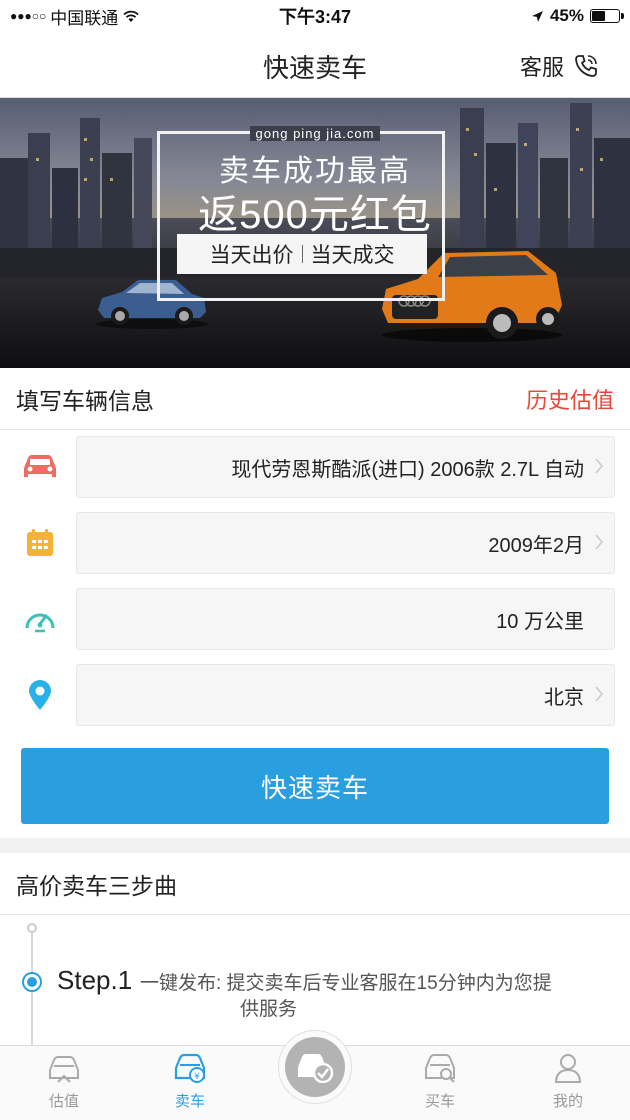  What do you see at coordinates (96, 885) in the screenshot?
I see `steps-title: 高价卖车三步曲` at bounding box center [96, 885].